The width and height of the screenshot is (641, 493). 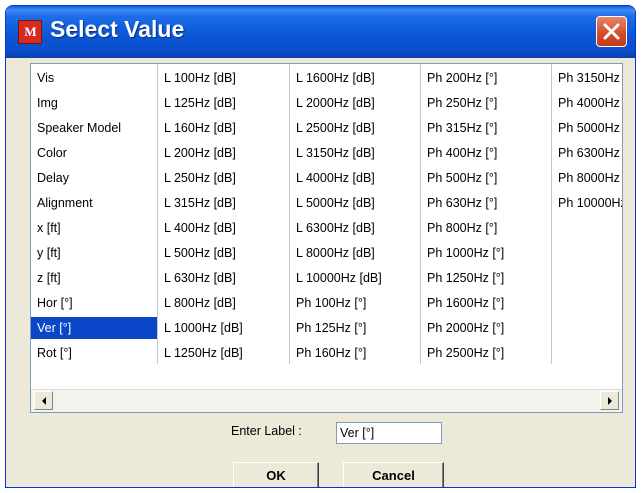 What do you see at coordinates (587, 103) in the screenshot?
I see `list-item: Ph 4000Hz [` at bounding box center [587, 103].